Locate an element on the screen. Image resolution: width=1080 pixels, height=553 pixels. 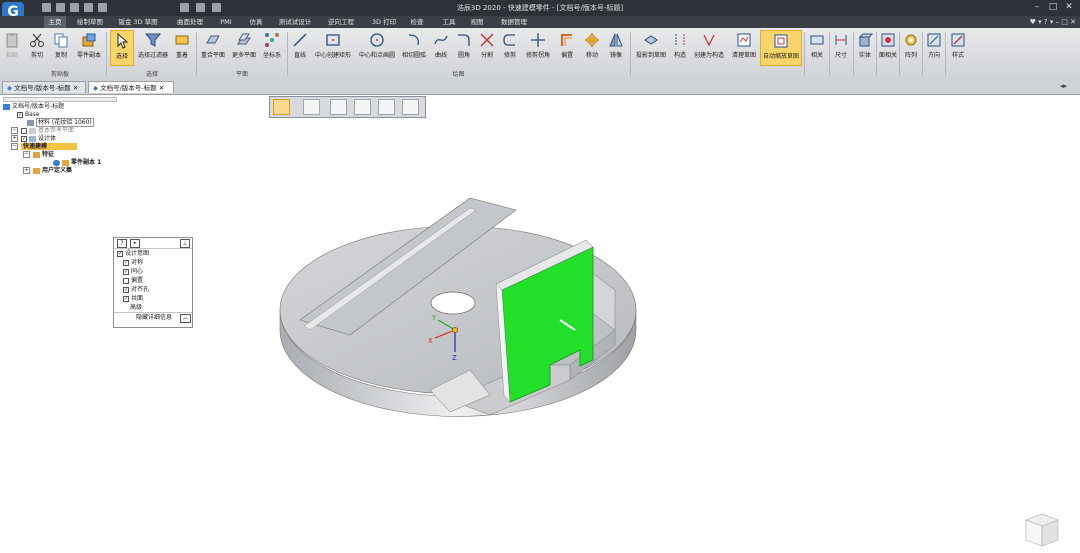
dimension-button: 尺寸 is located at coordinates (841, 48).